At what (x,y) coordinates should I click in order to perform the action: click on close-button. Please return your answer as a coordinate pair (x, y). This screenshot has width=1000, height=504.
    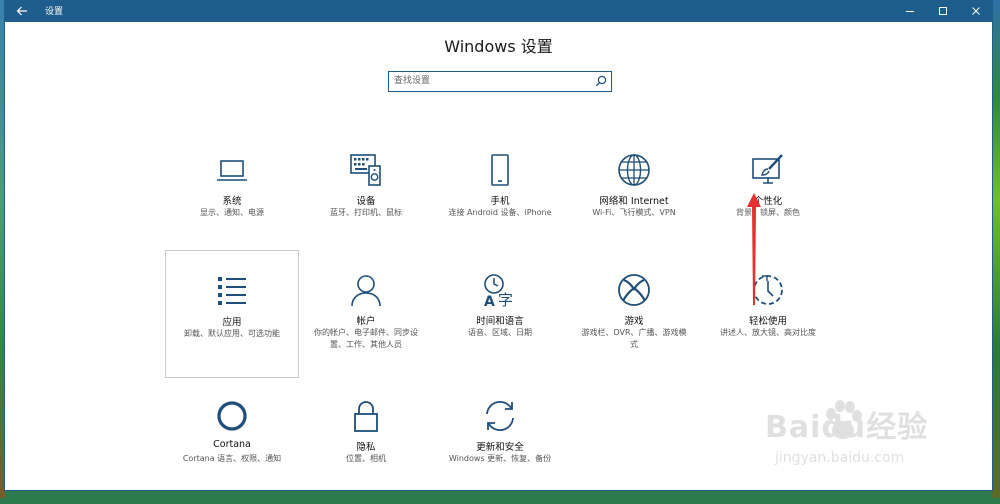
    Looking at the image, I should click on (975, 11).